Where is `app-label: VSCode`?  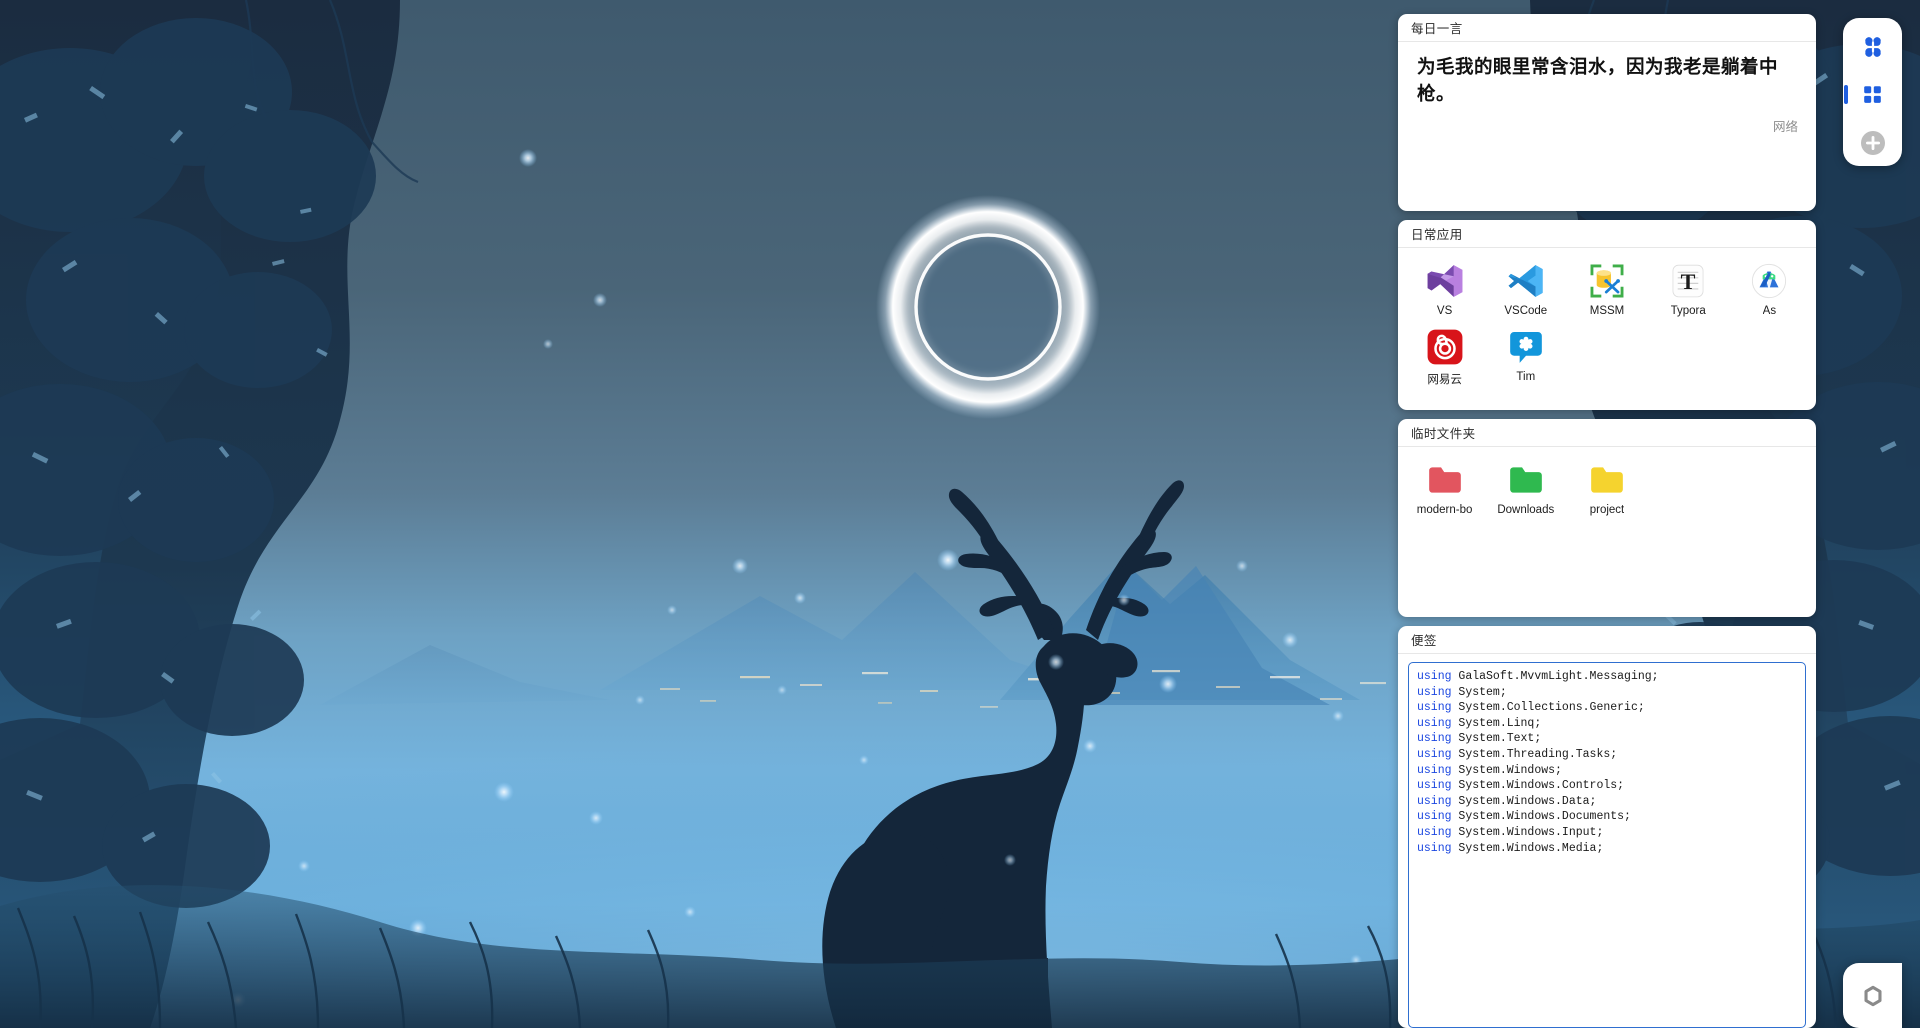 app-label: VSCode is located at coordinates (1526, 311).